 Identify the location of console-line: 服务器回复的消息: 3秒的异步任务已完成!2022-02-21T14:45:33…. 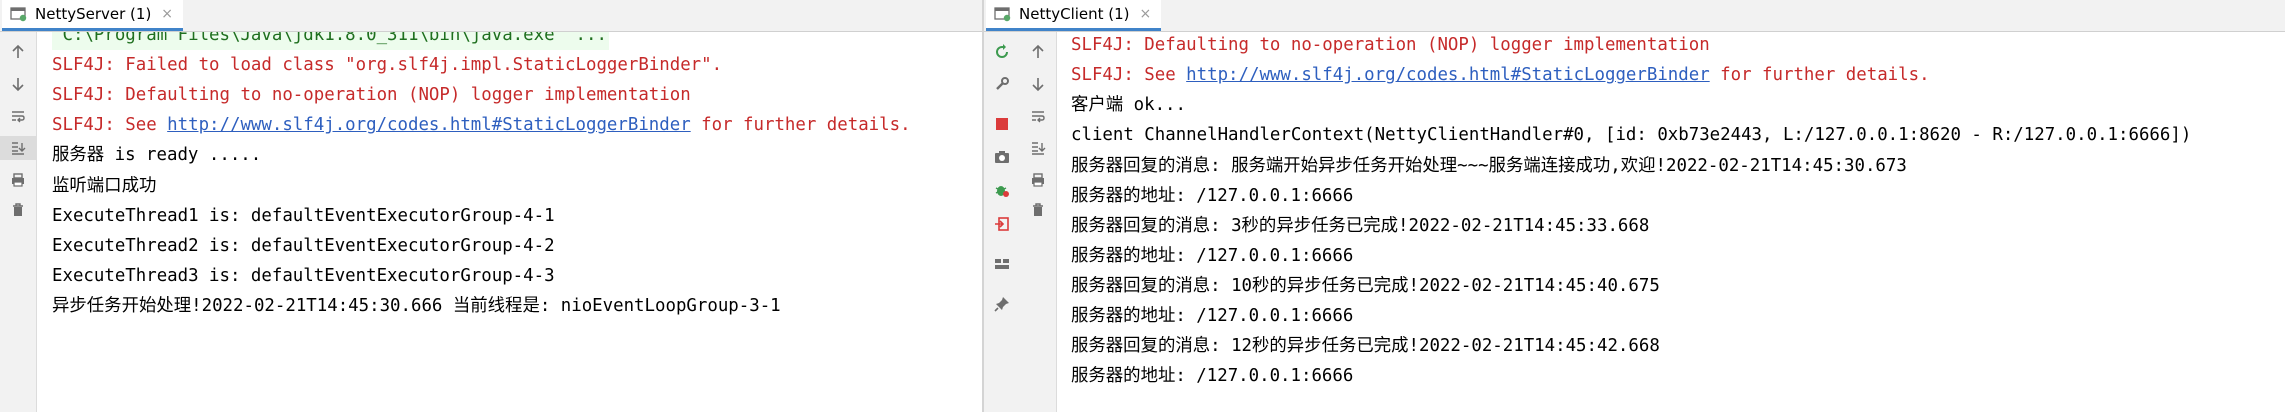
(1360, 225).